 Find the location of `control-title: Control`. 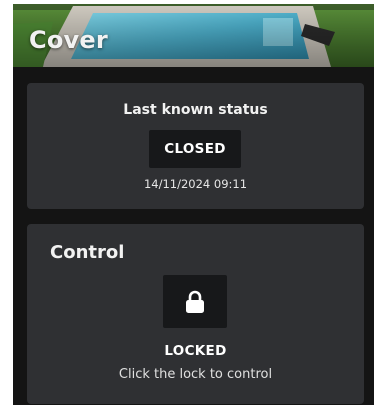

control-title: Control is located at coordinates (87, 252).